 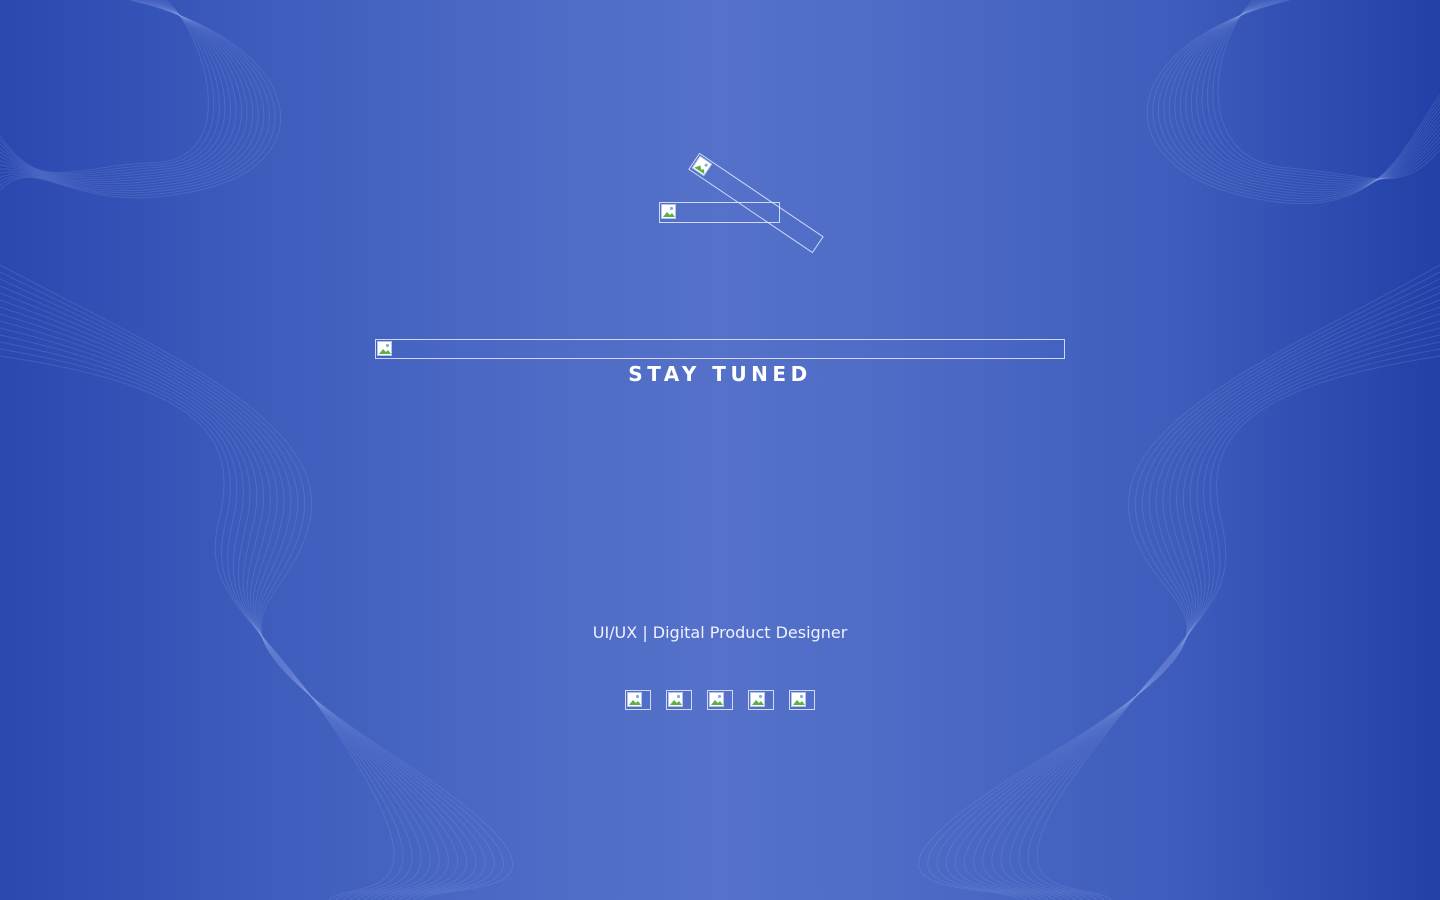 I want to click on logo-stroke-image, so click(x=719, y=212).